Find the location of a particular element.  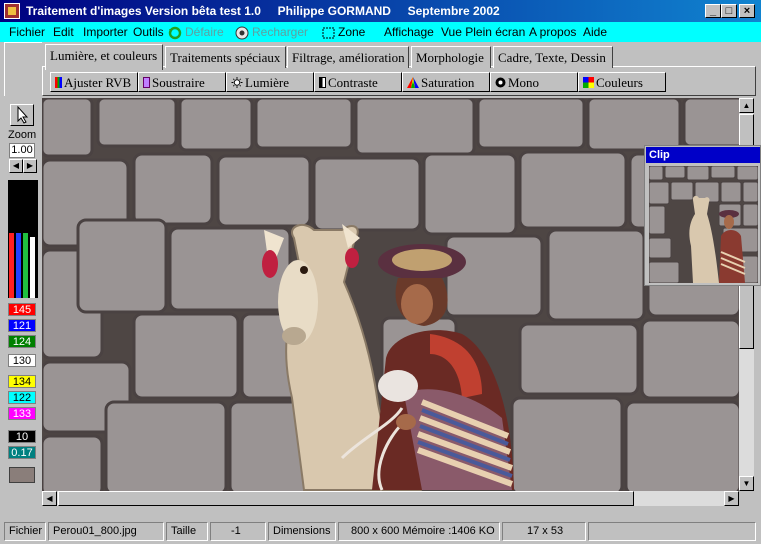

clip-title: Clip is located at coordinates (703, 155).